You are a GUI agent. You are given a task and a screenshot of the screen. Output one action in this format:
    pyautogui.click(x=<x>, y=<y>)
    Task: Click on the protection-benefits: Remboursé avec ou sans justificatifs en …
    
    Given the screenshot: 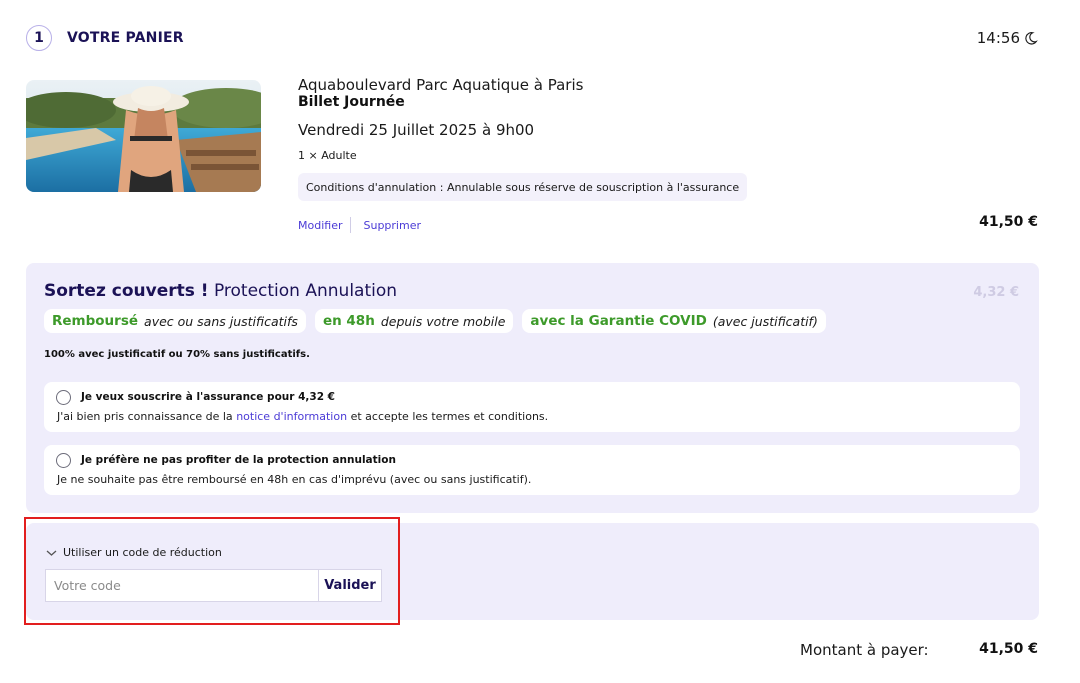 What is the action you would take?
    pyautogui.click(x=435, y=321)
    